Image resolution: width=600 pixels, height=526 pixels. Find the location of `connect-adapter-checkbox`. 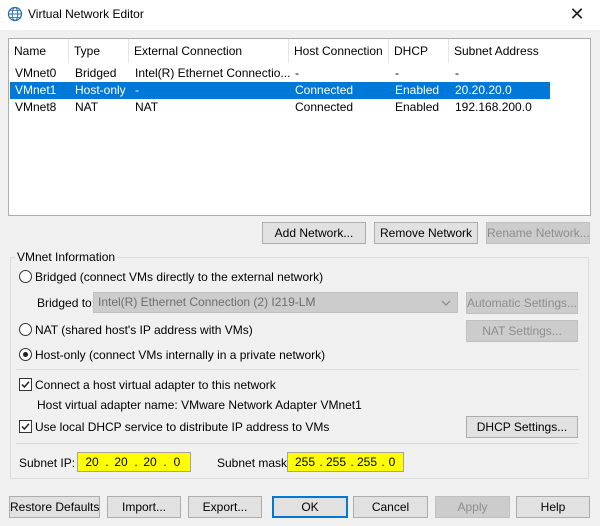

connect-adapter-checkbox is located at coordinates (25, 384).